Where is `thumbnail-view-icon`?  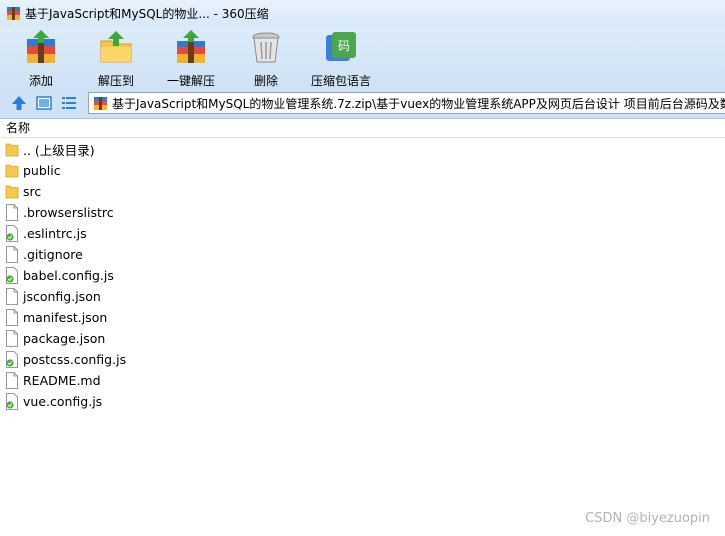 thumbnail-view-icon is located at coordinates (44, 103).